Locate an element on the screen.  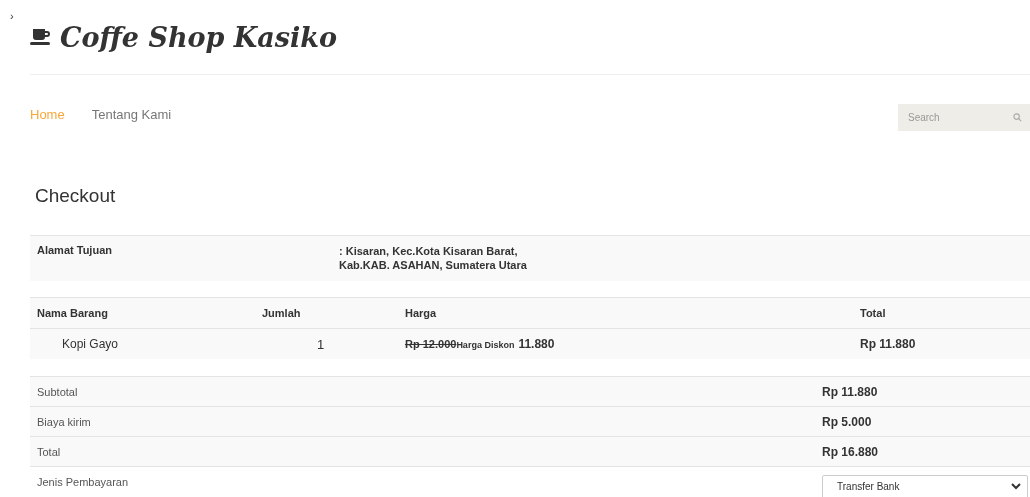
discount-price: 11.880 is located at coordinates (536, 344).